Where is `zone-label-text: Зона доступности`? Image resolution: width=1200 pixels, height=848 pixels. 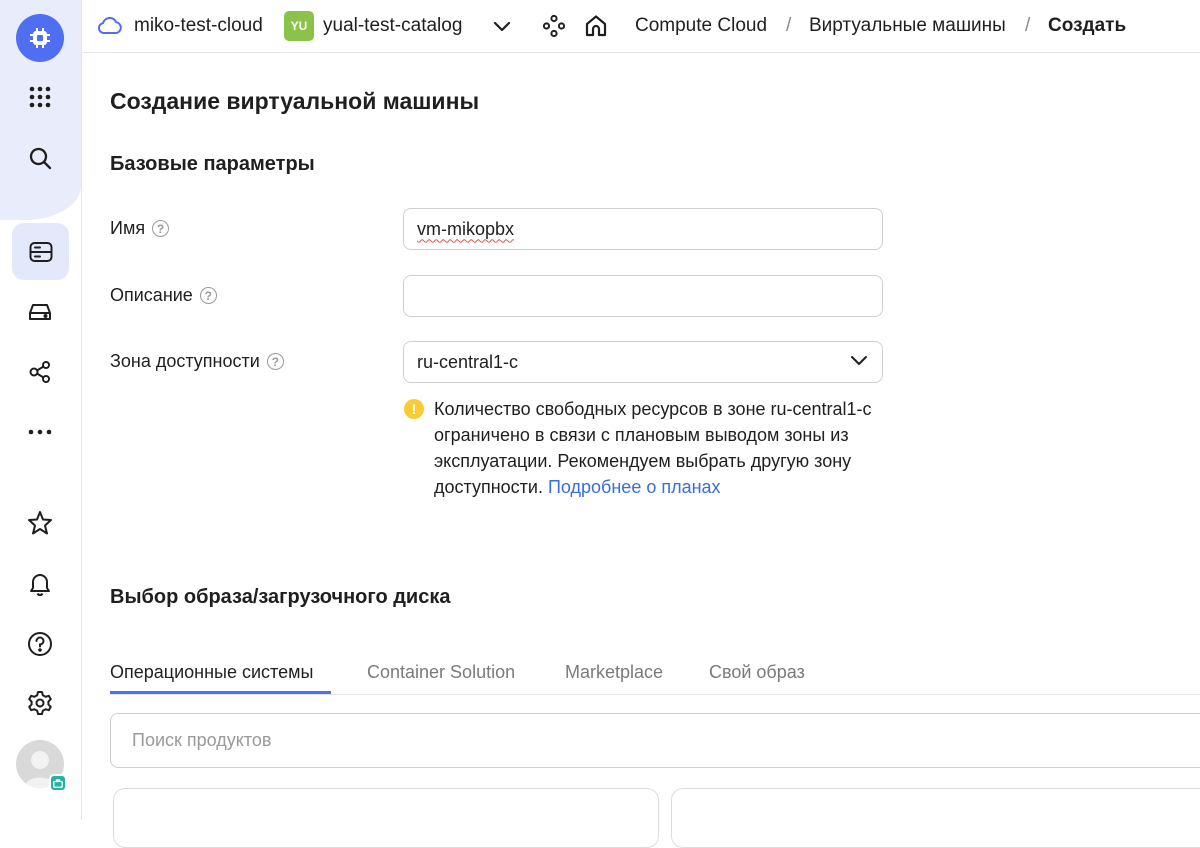
zone-label-text: Зона доступности is located at coordinates (185, 361).